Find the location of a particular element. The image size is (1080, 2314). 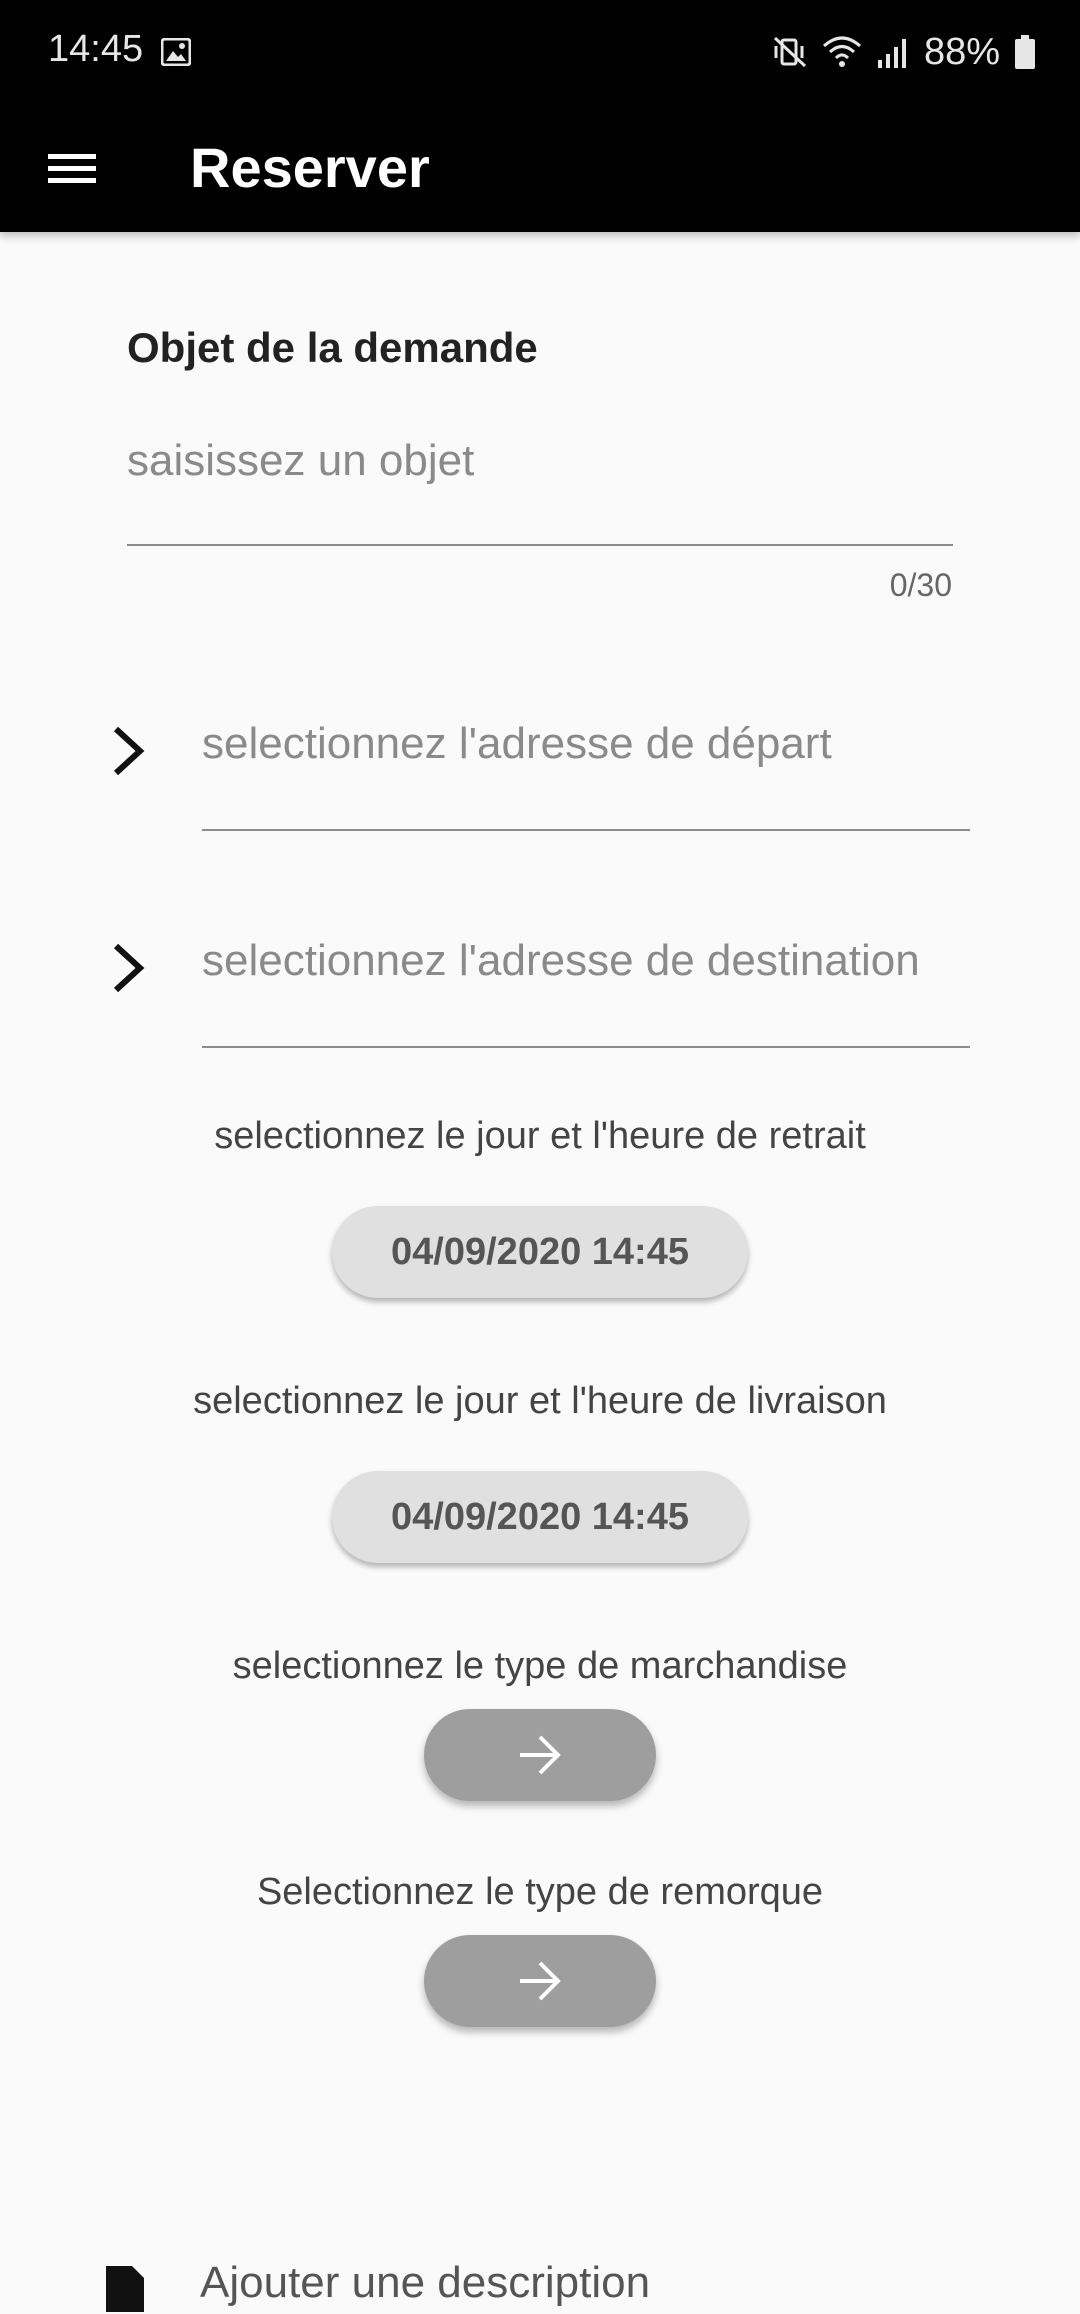

merchandise-select-button is located at coordinates (540, 1755).